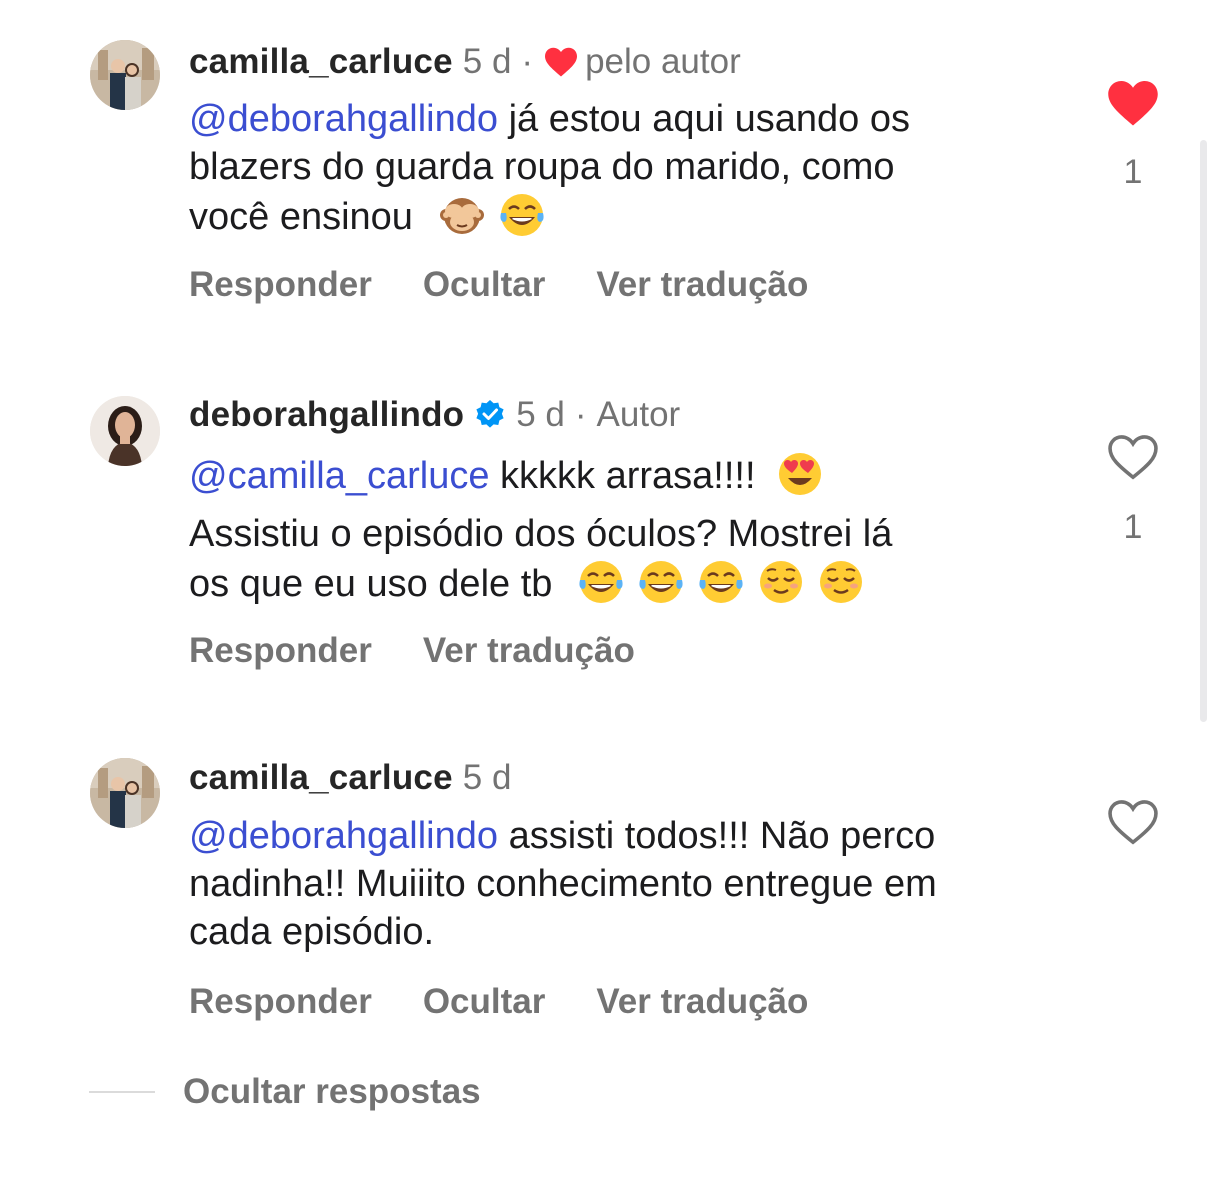  Describe the element at coordinates (490, 415) in the screenshot. I see `verified-badge-icon` at that location.